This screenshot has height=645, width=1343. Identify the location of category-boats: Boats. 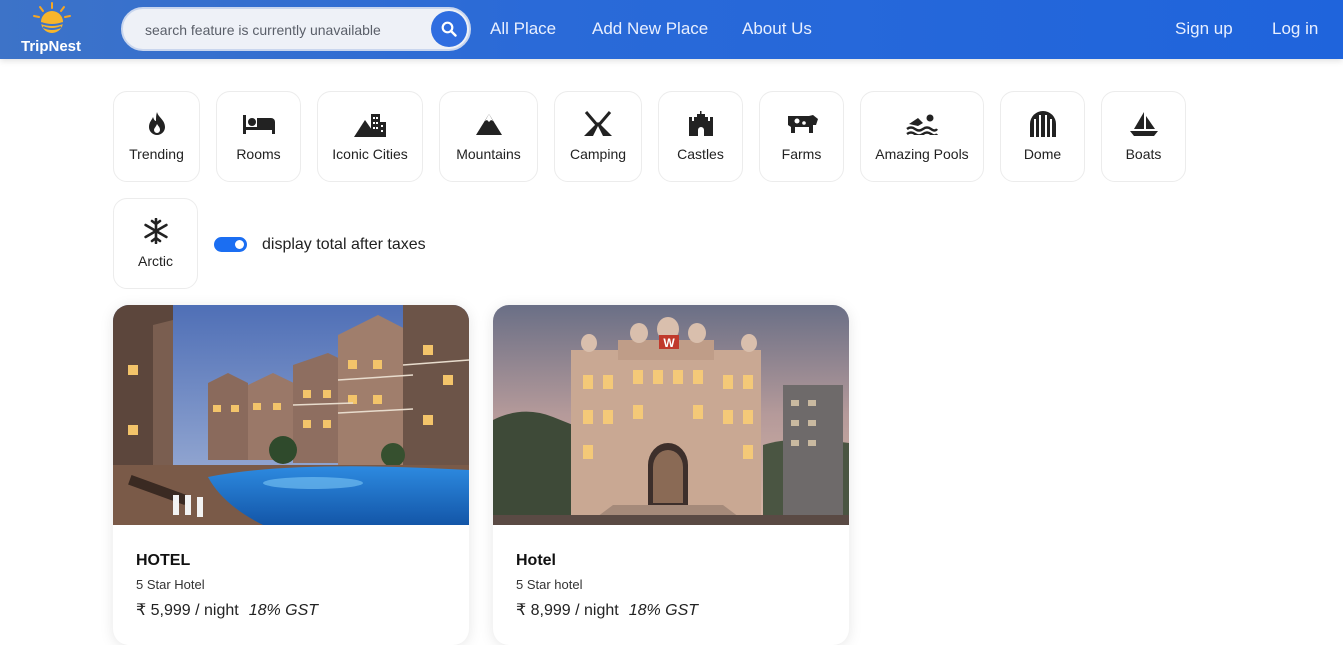
(1143, 136).